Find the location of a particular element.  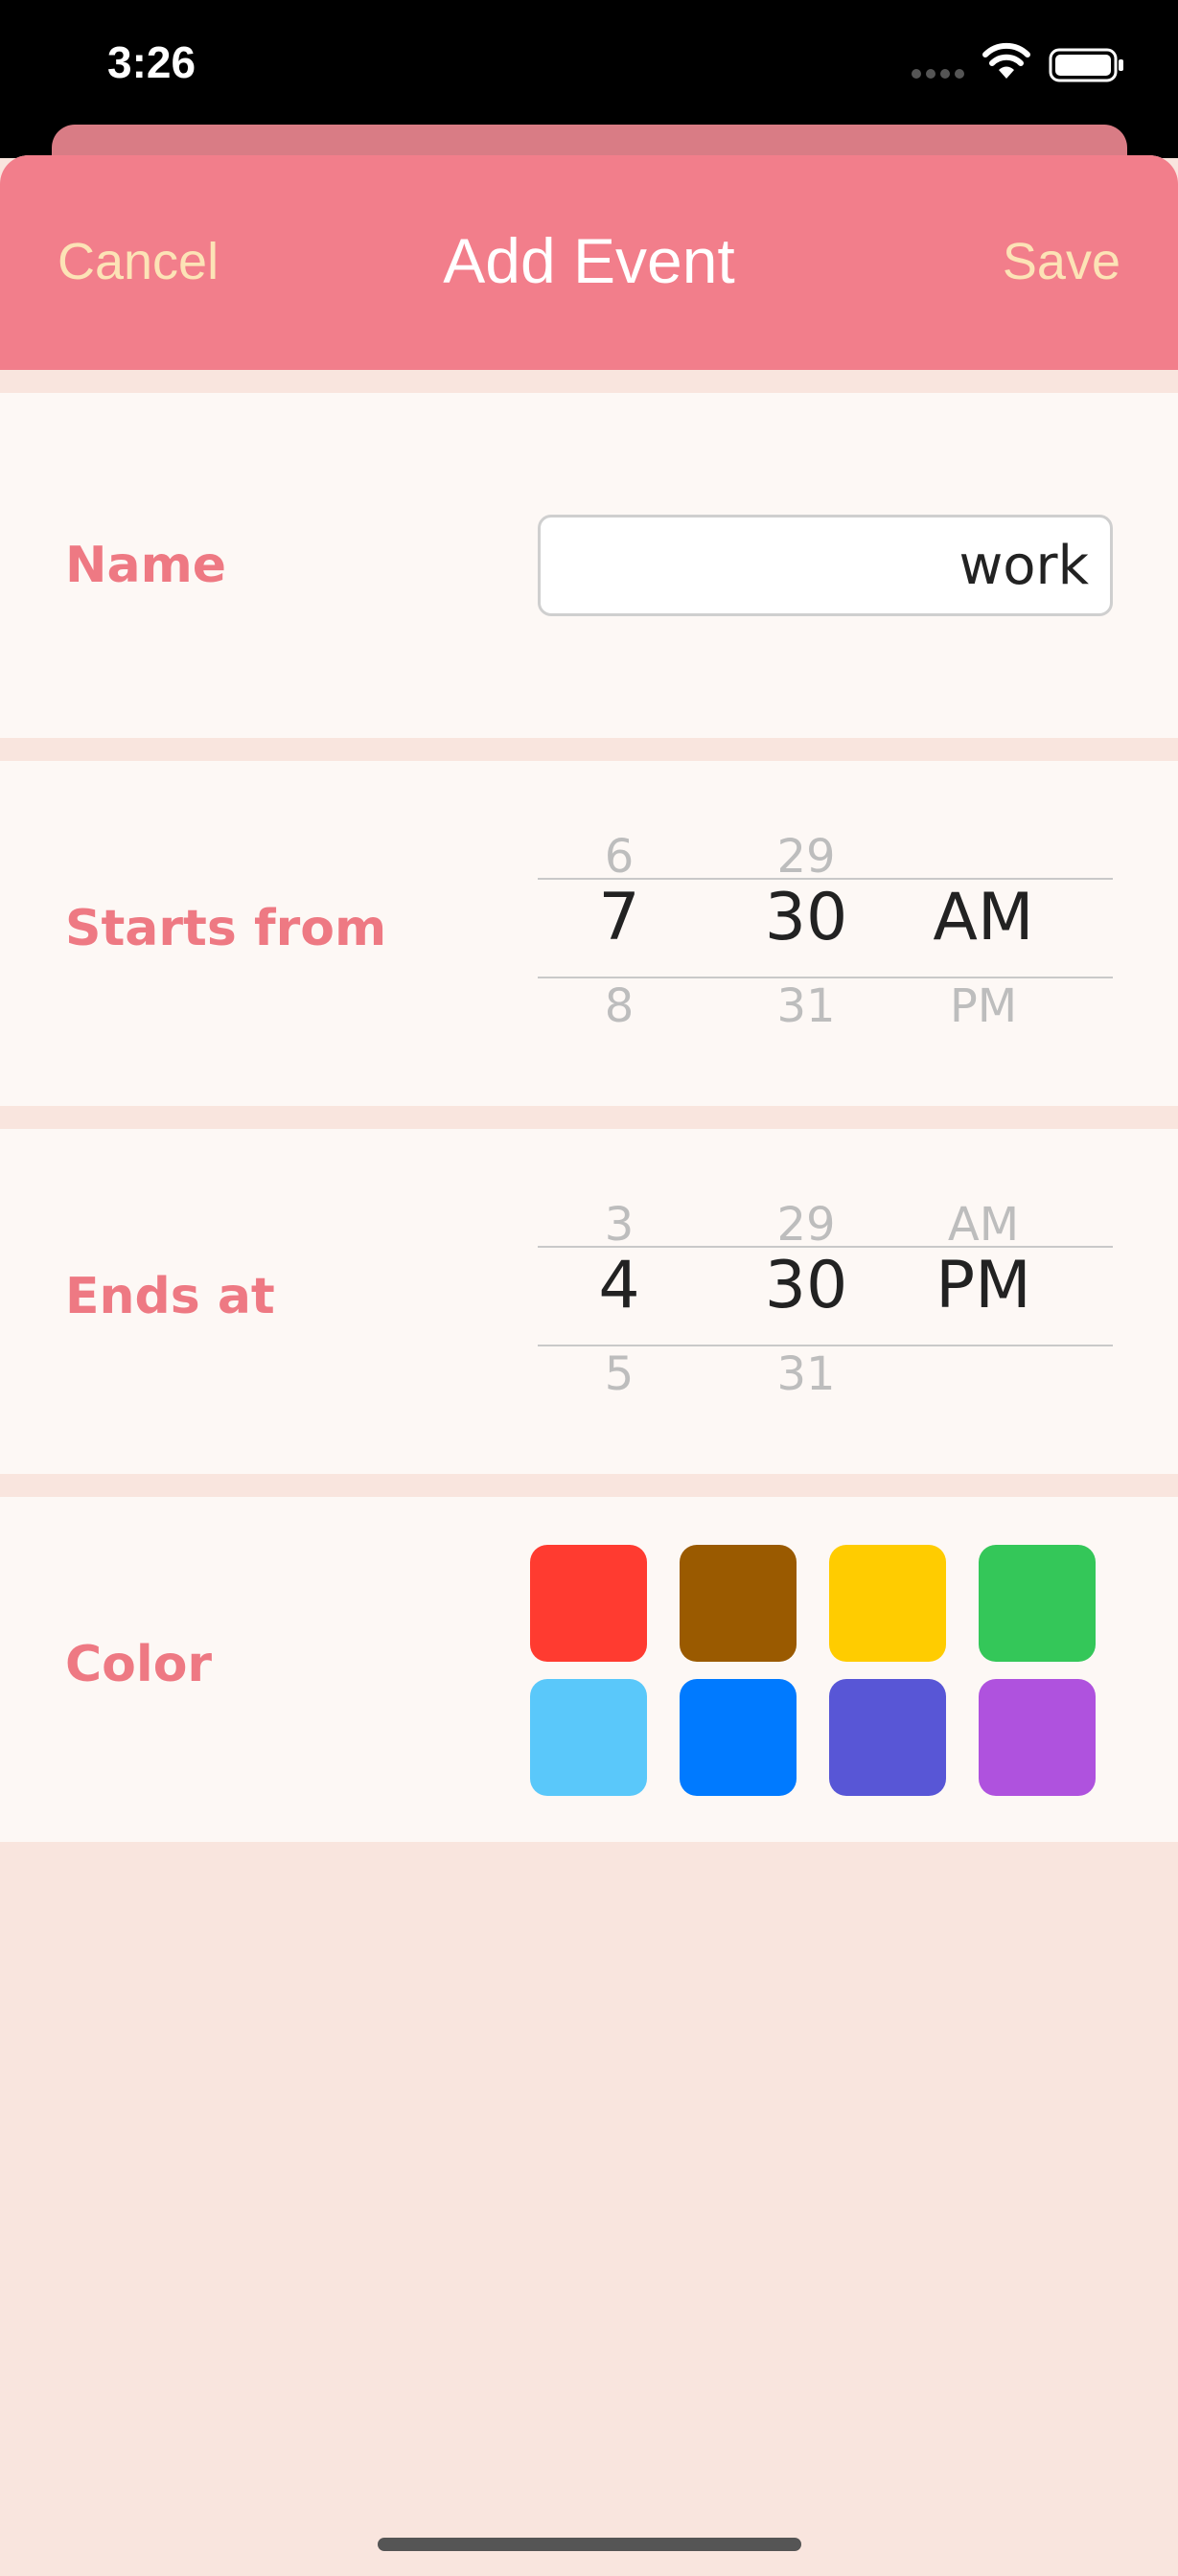

end-minute-next: 31 is located at coordinates (806, 1372).